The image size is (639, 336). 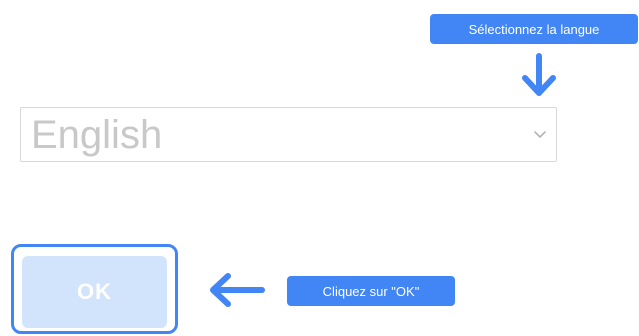 I want to click on arrow-left-icon, so click(x=237, y=290).